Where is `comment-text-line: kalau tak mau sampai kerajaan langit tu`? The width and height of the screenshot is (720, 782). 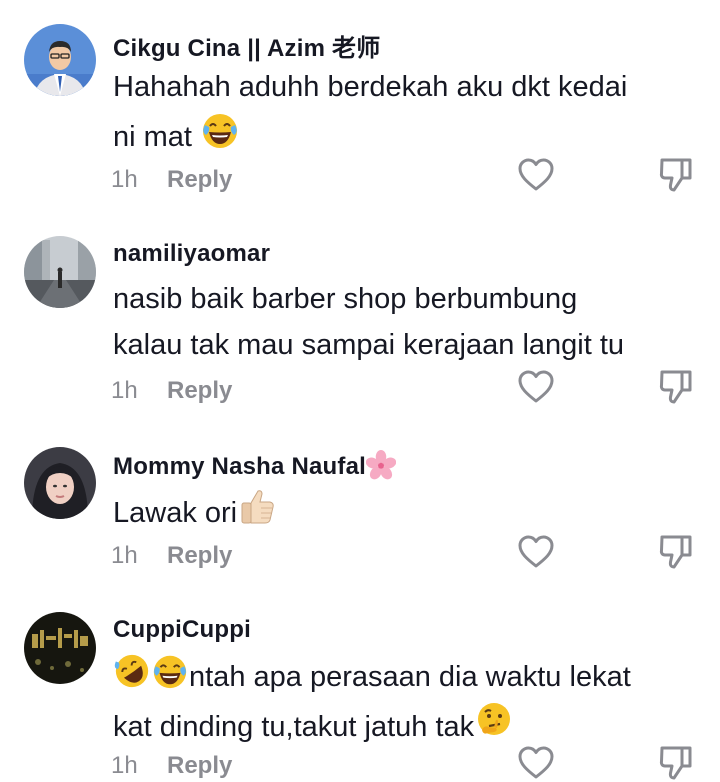
comment-text-line: kalau tak mau sampai kerajaan langit tu is located at coordinates (369, 345).